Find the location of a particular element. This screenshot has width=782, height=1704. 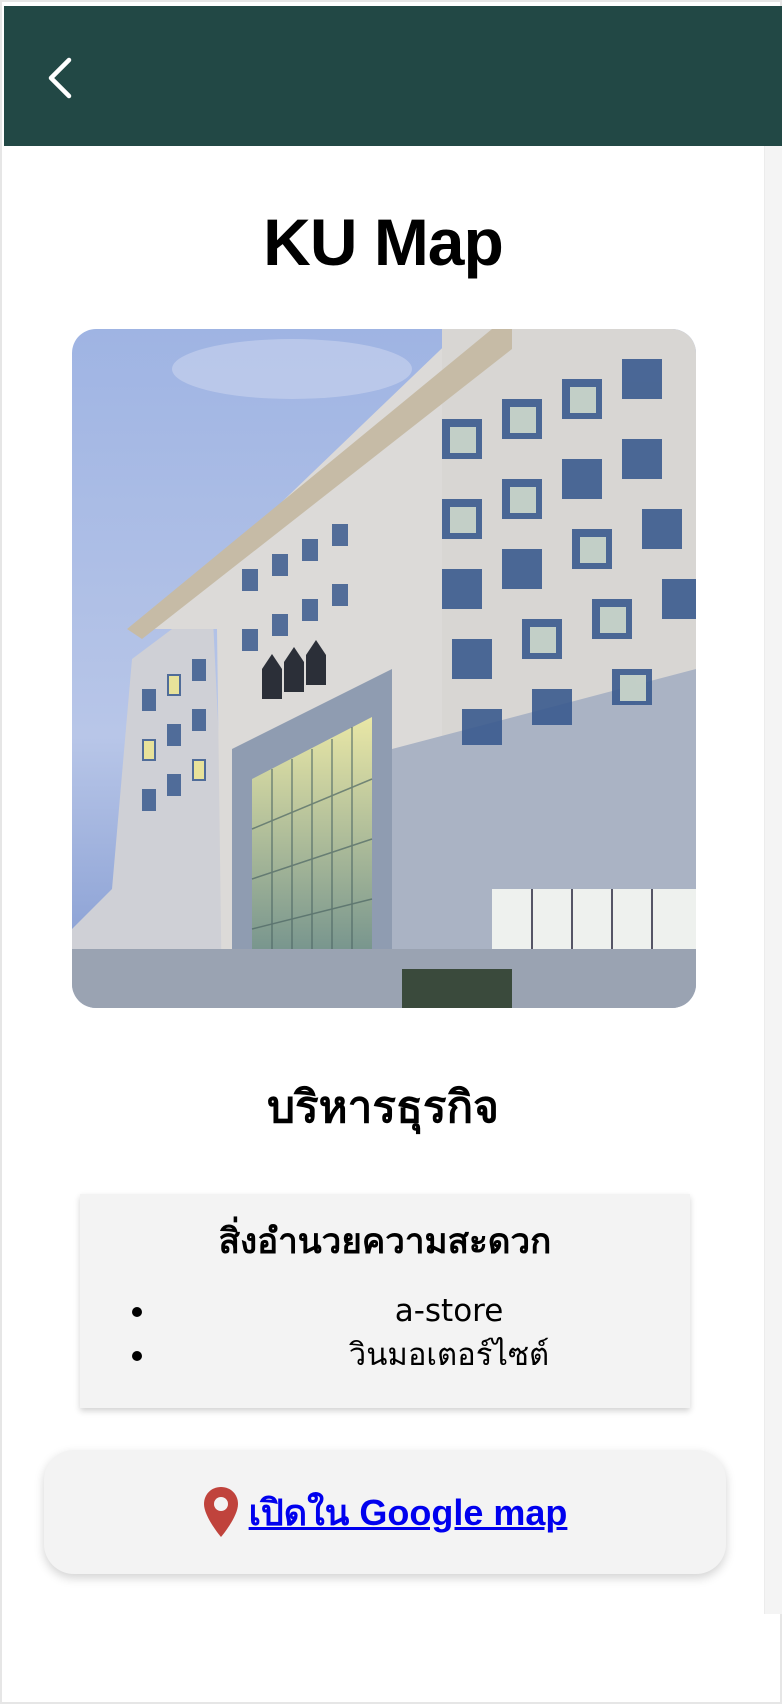

amenity-label: a-store is located at coordinates (449, 1311).